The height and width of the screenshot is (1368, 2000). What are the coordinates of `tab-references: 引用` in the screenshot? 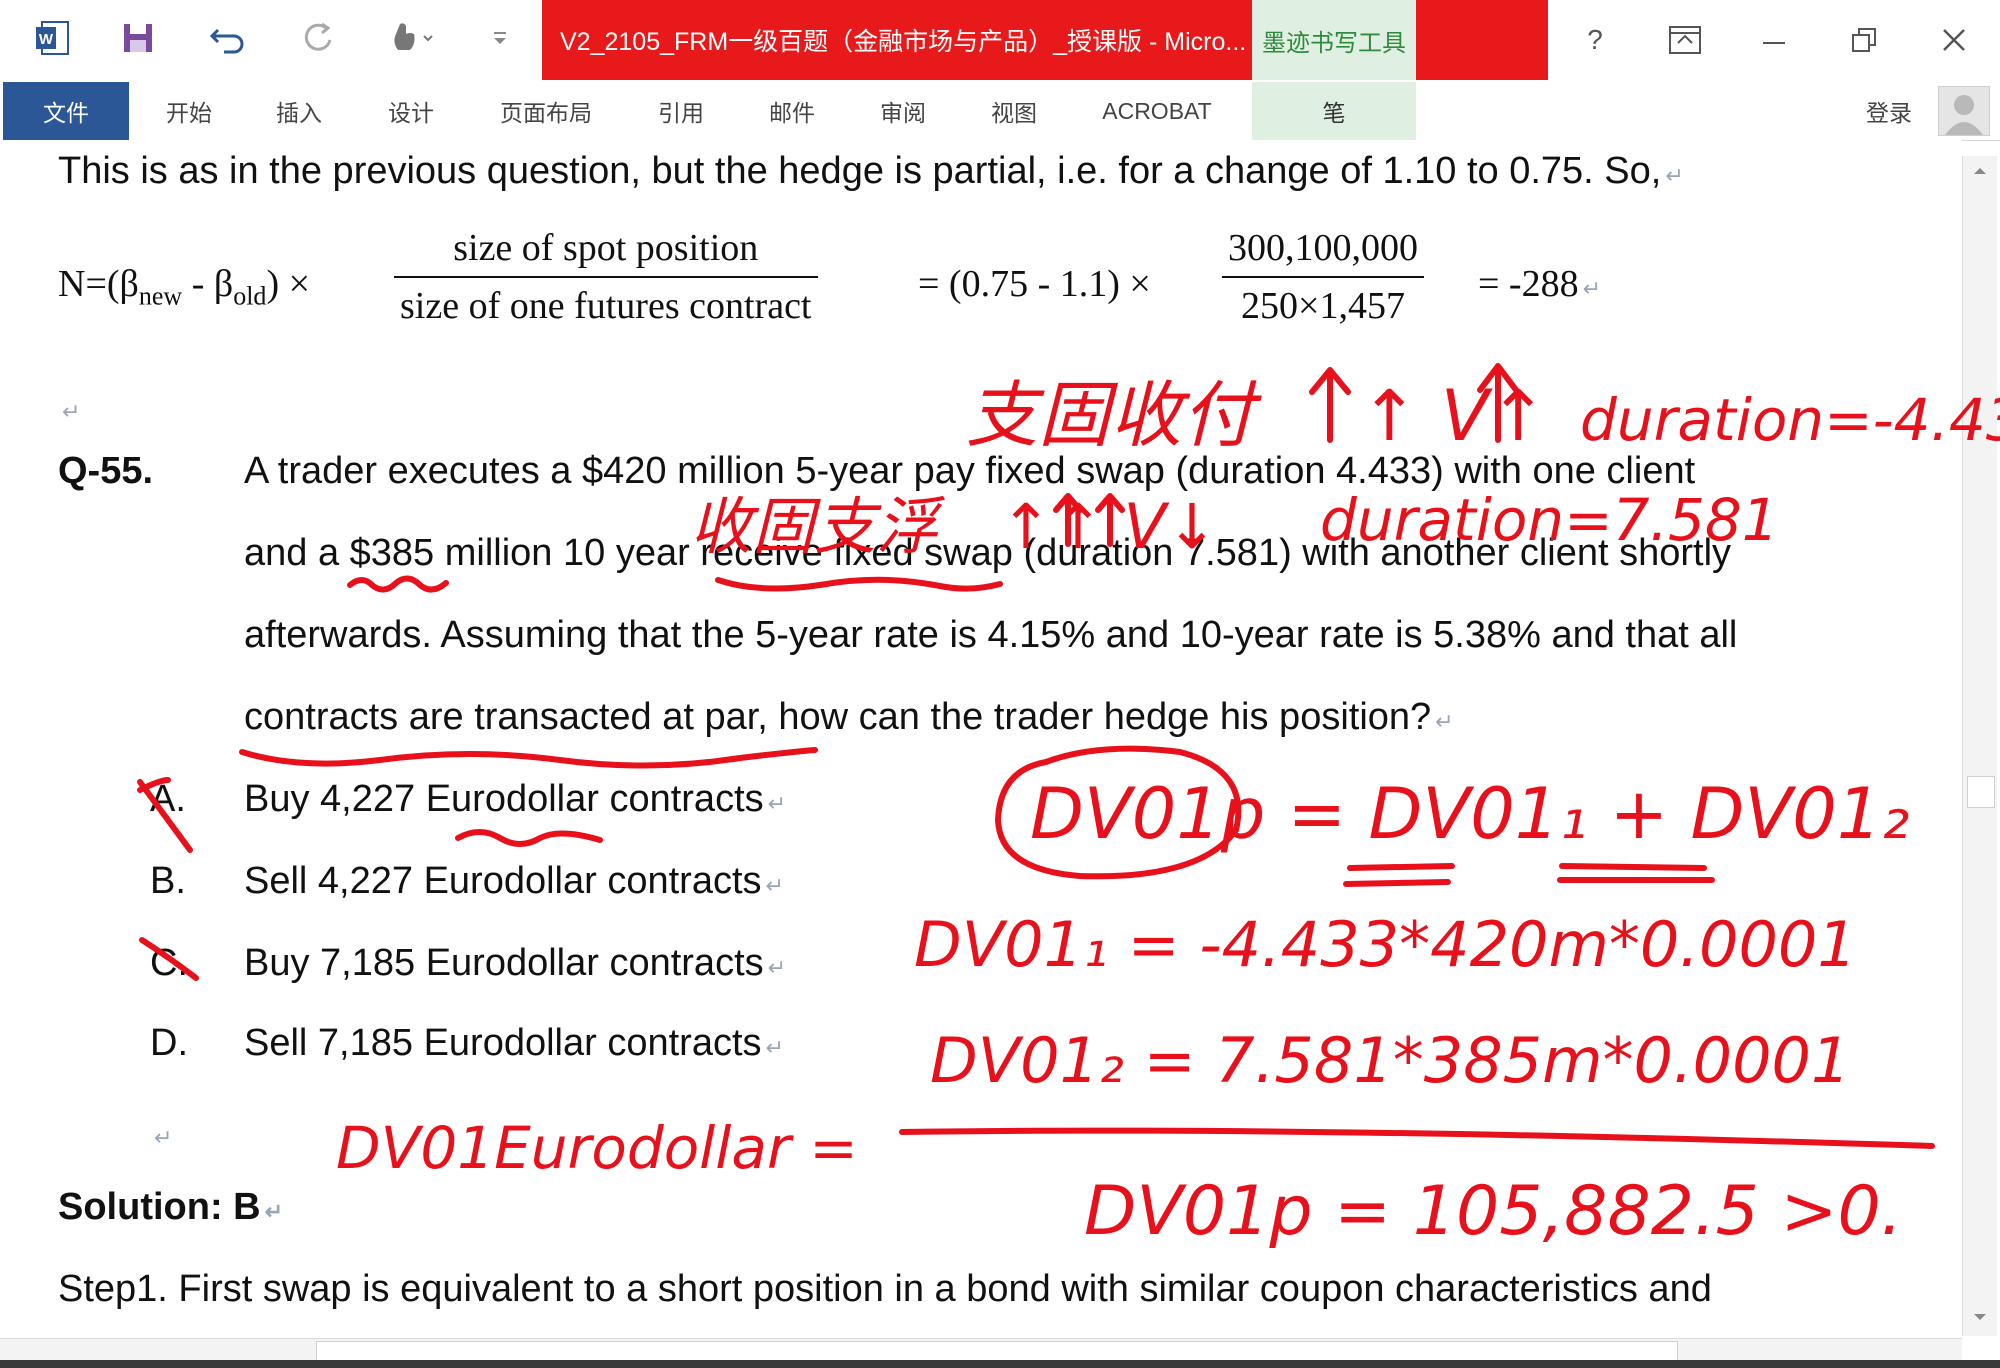 It's located at (681, 111).